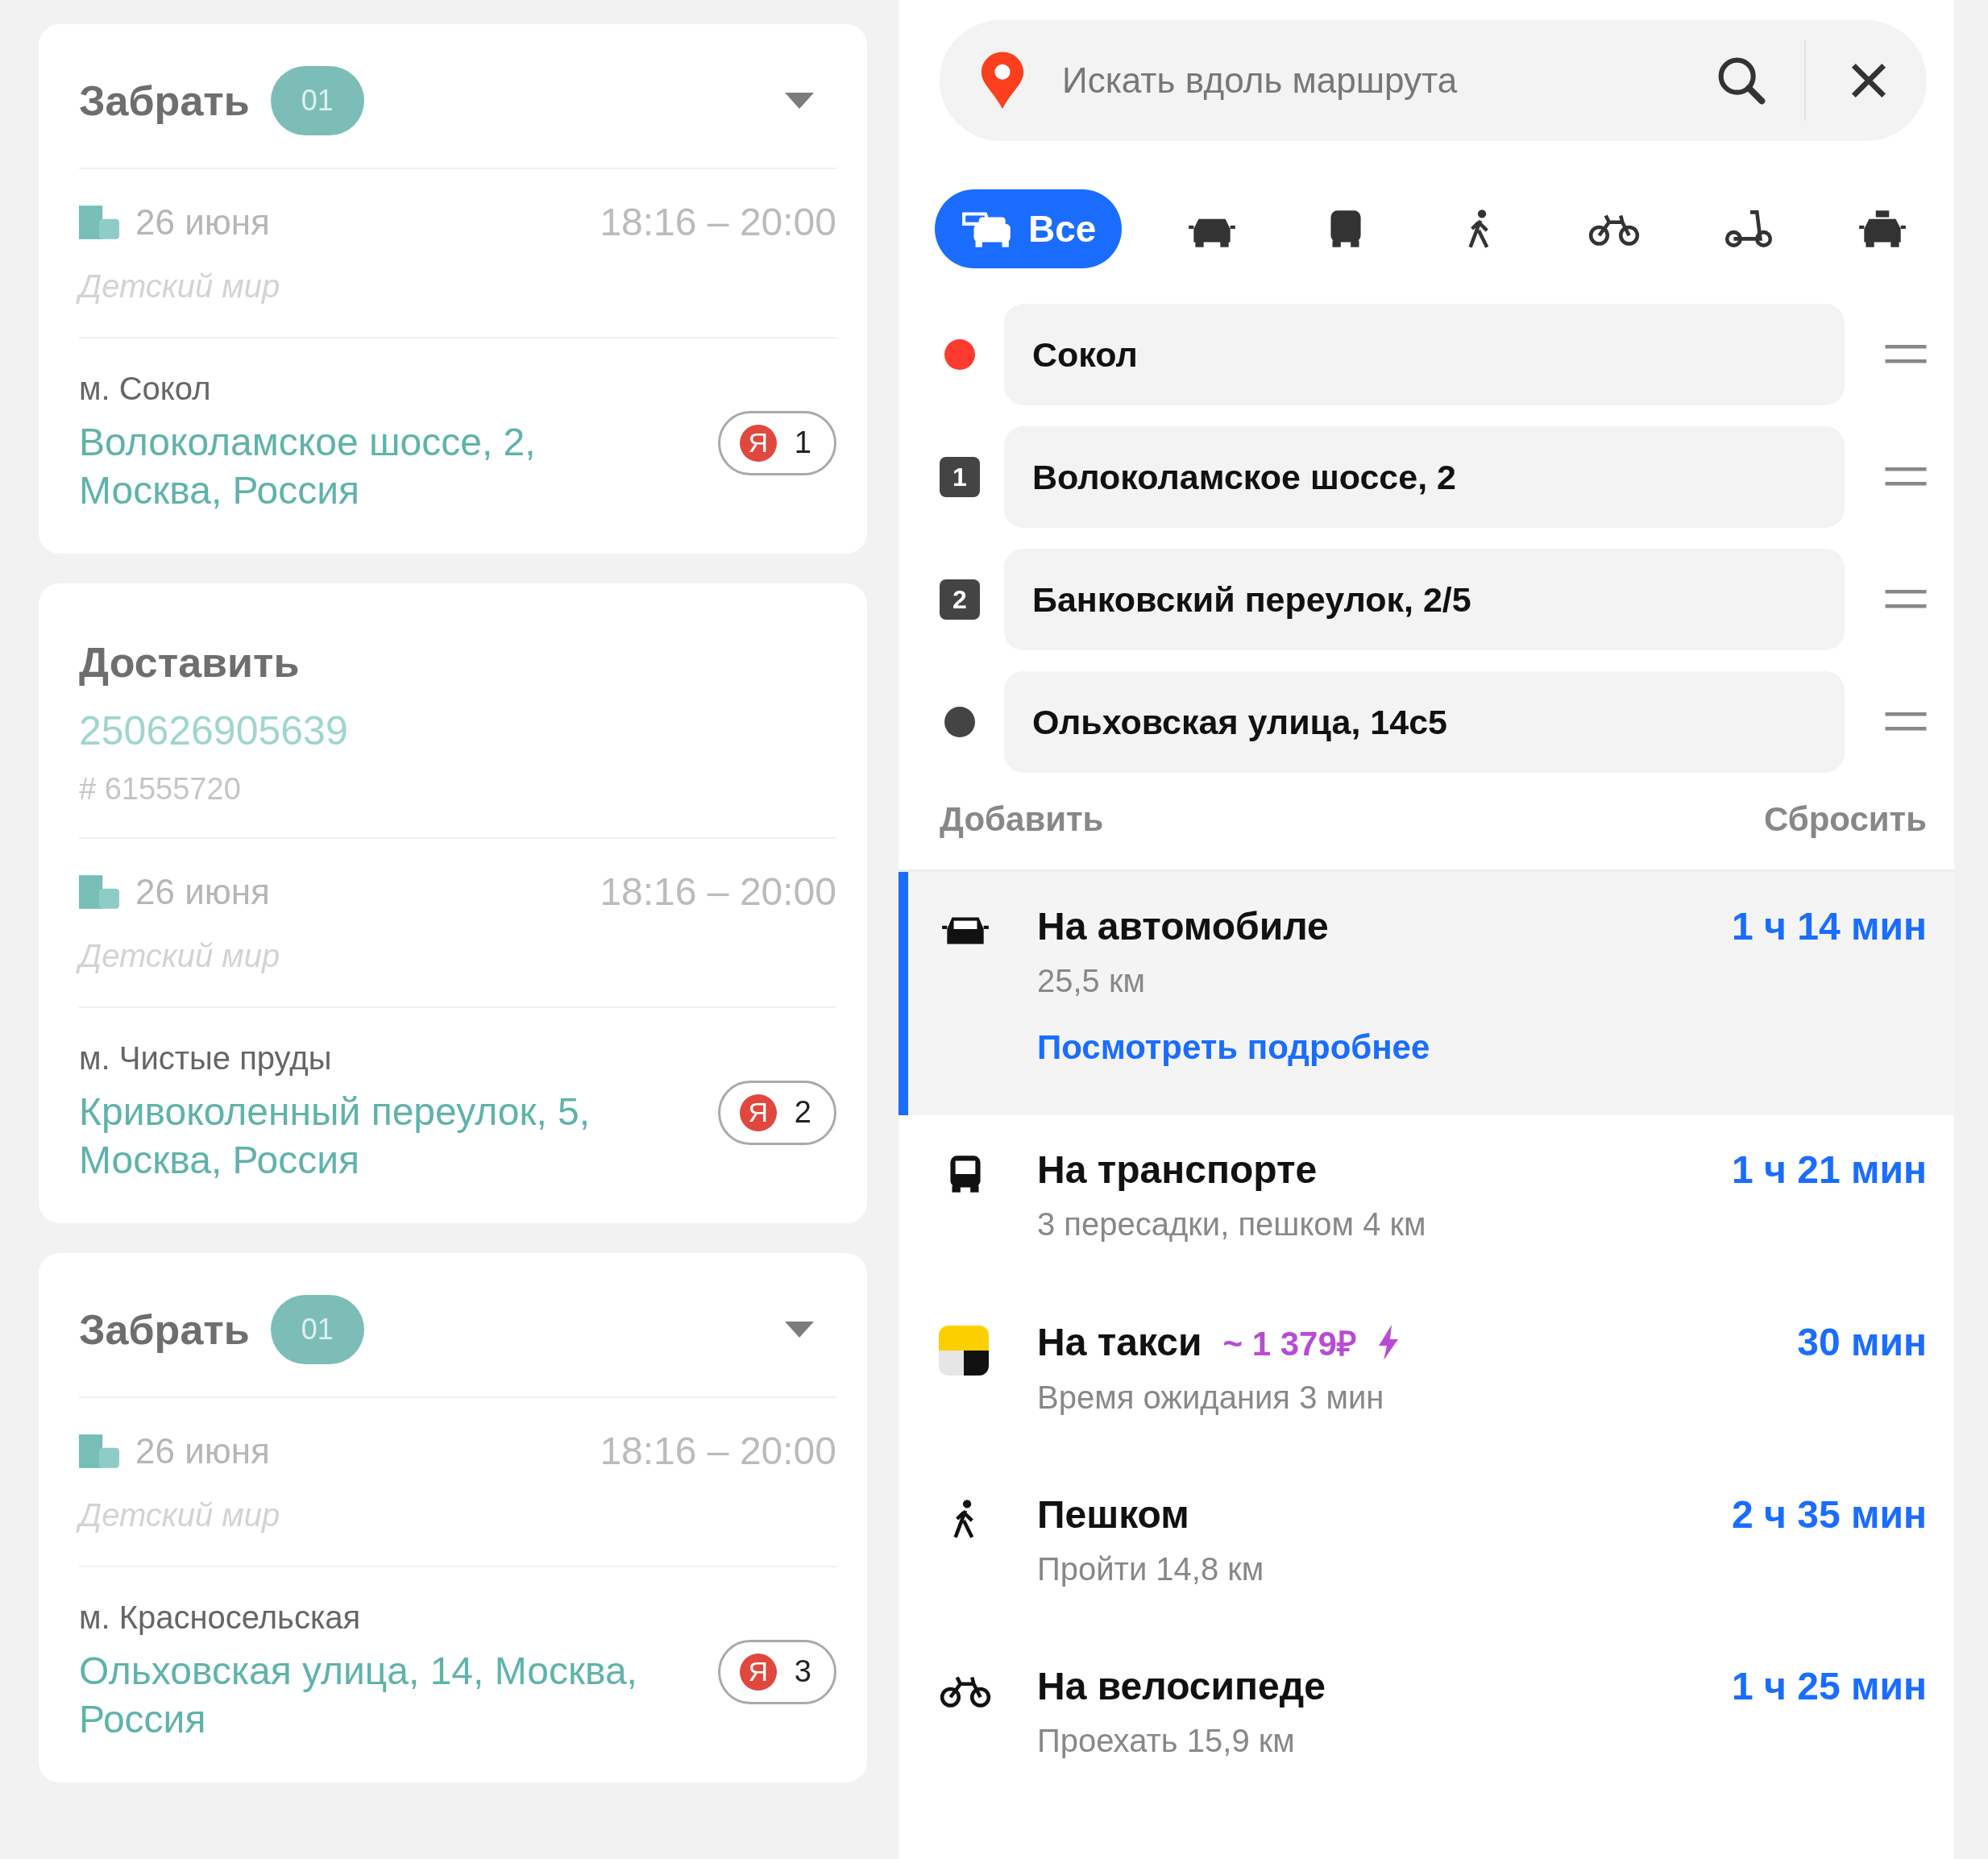 This screenshot has height=1859, width=1988. Describe the element at coordinates (190, 662) in the screenshot. I see `section-title: Доставить` at that location.